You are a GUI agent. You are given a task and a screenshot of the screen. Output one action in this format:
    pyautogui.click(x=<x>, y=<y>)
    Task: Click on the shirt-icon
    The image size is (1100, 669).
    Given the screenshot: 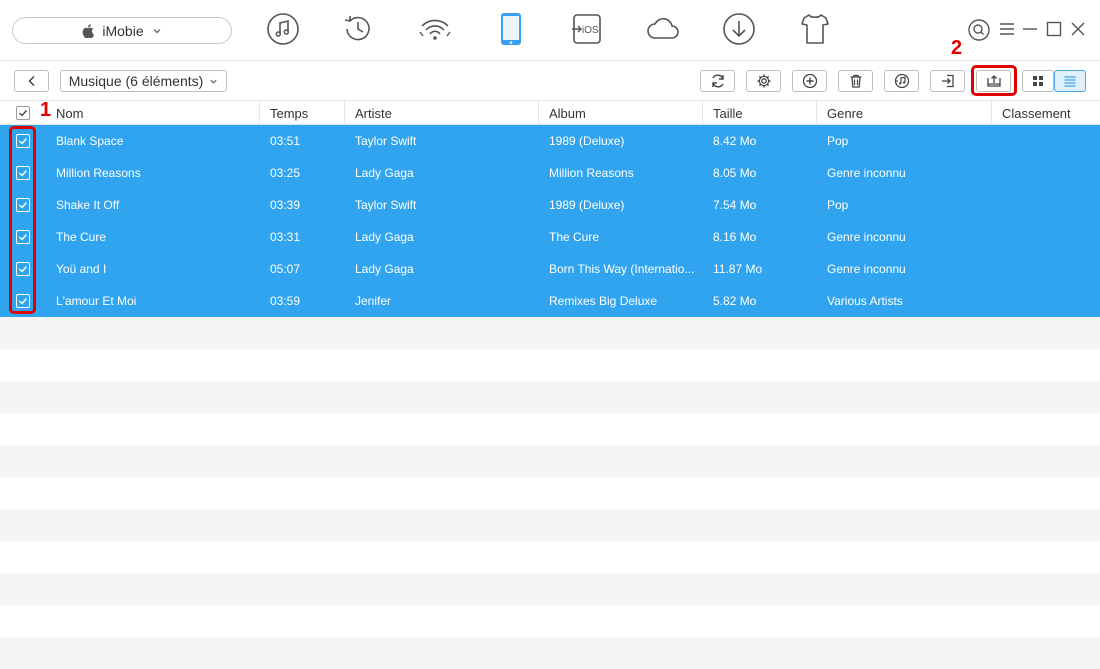 What is the action you would take?
    pyautogui.click(x=815, y=29)
    